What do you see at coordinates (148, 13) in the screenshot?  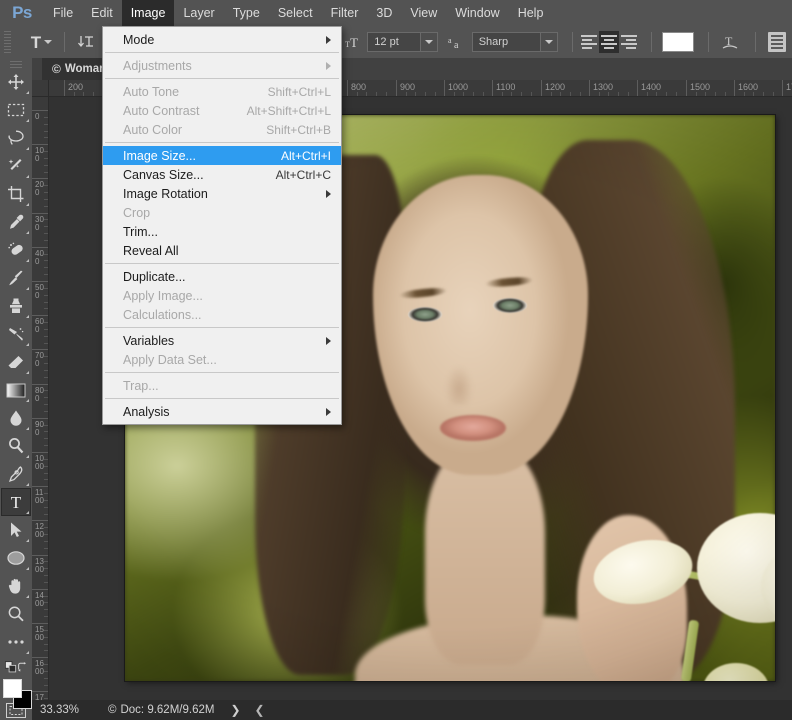 I see `menu-image: Image` at bounding box center [148, 13].